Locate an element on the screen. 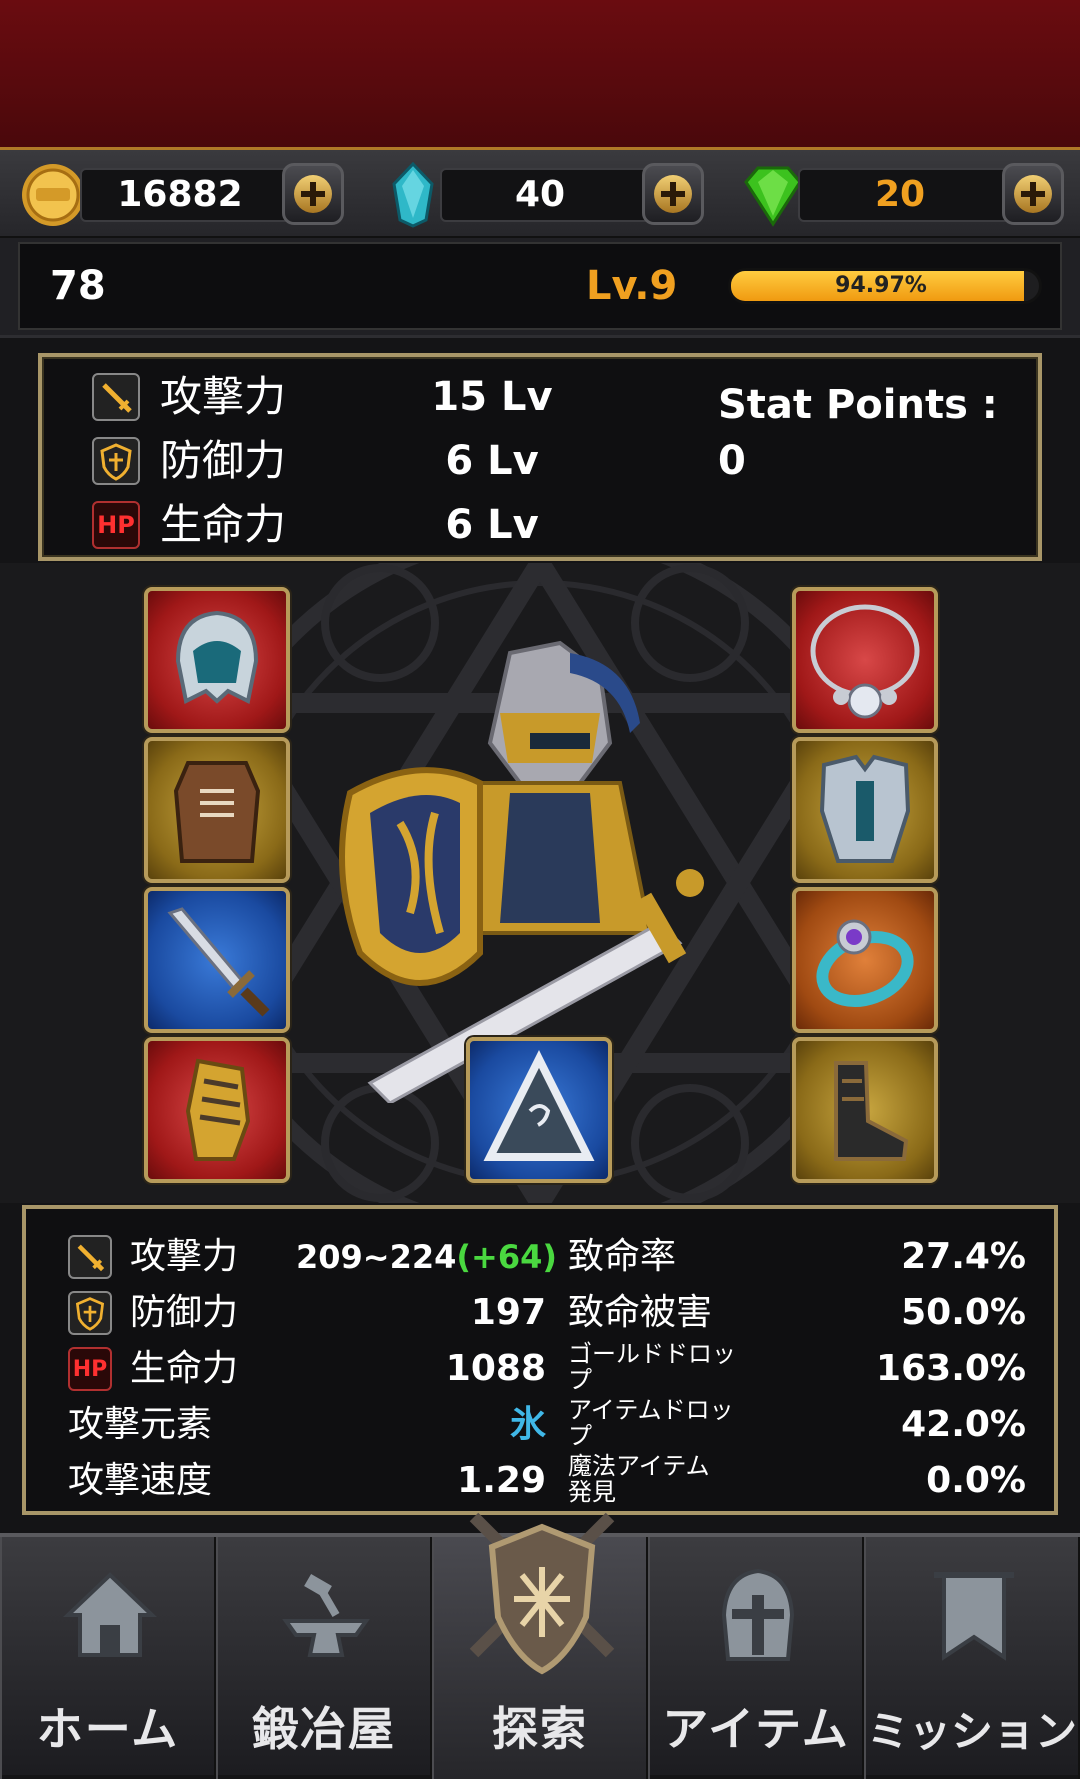 The image size is (1080, 1779). add-gem-button is located at coordinates (1033, 194).